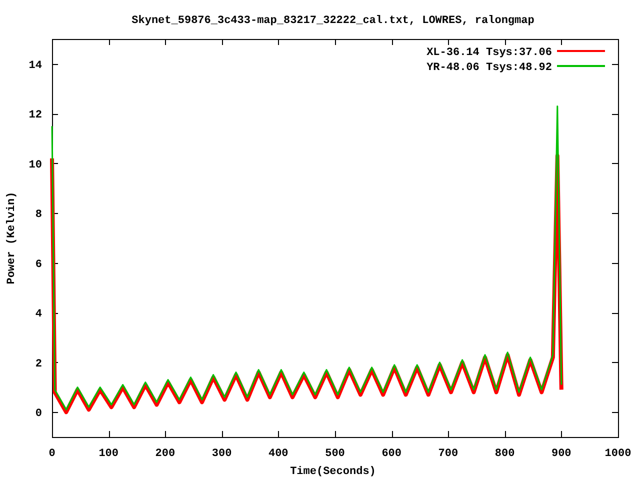 This screenshot has width=640, height=480. Describe the element at coordinates (38, 215) in the screenshot. I see `tick-label: 8` at that location.